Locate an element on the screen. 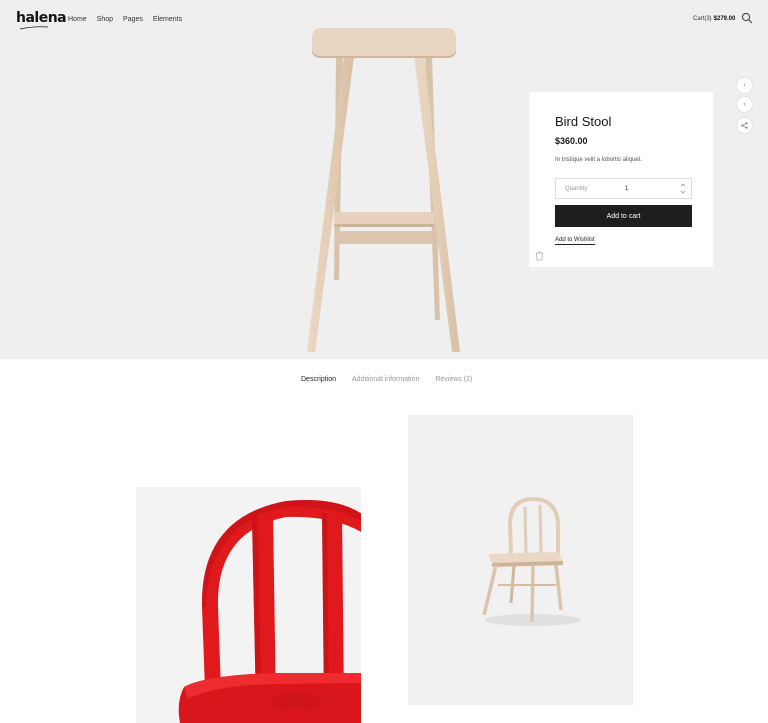  nav-shop: Shop is located at coordinates (105, 19).